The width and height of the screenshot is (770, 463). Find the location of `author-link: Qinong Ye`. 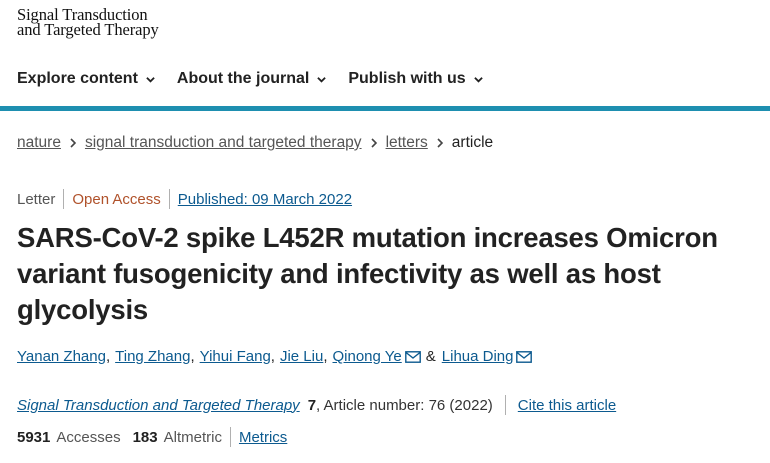

author-link: Qinong Ye is located at coordinates (367, 356).